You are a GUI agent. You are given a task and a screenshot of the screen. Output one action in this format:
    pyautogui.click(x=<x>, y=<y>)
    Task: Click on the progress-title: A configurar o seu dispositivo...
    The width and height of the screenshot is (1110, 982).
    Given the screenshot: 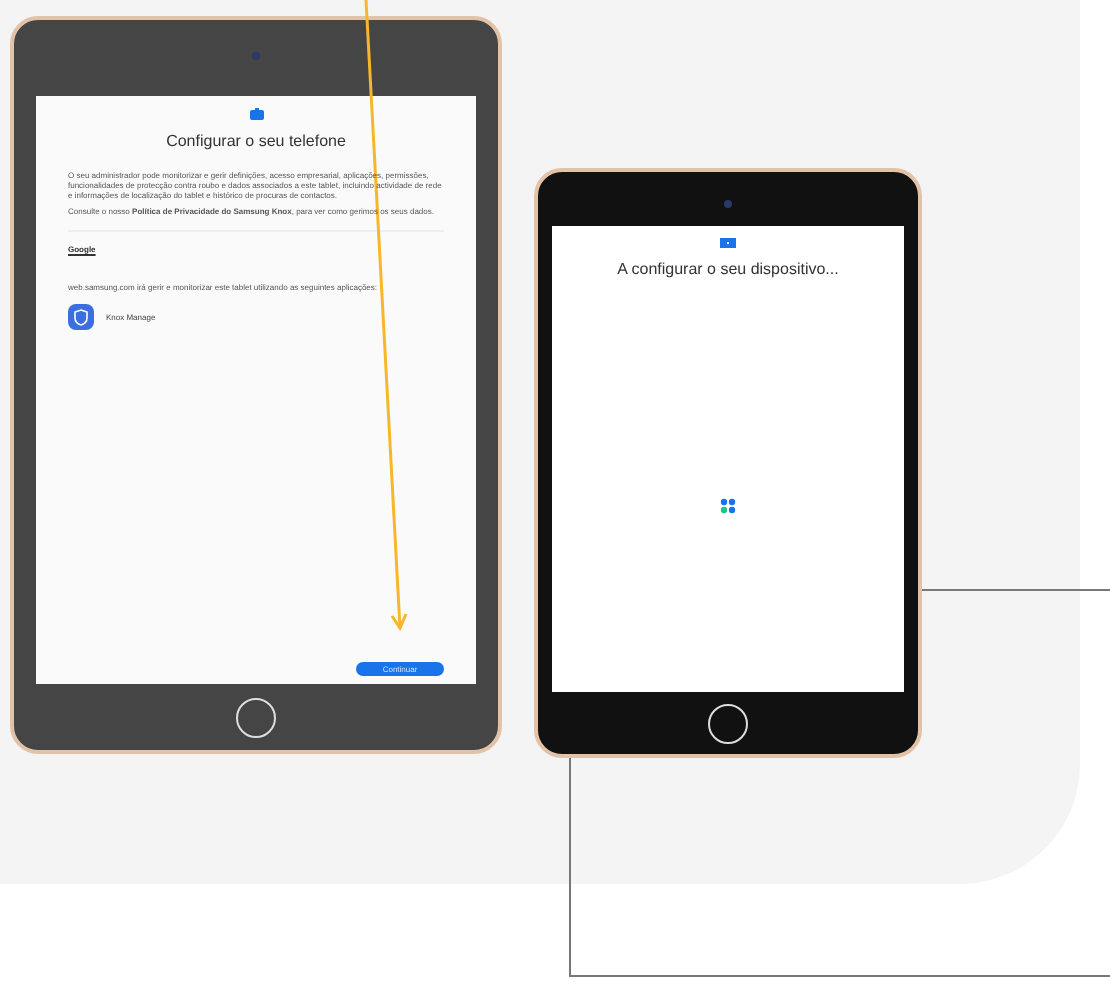 What is the action you would take?
    pyautogui.click(x=728, y=269)
    